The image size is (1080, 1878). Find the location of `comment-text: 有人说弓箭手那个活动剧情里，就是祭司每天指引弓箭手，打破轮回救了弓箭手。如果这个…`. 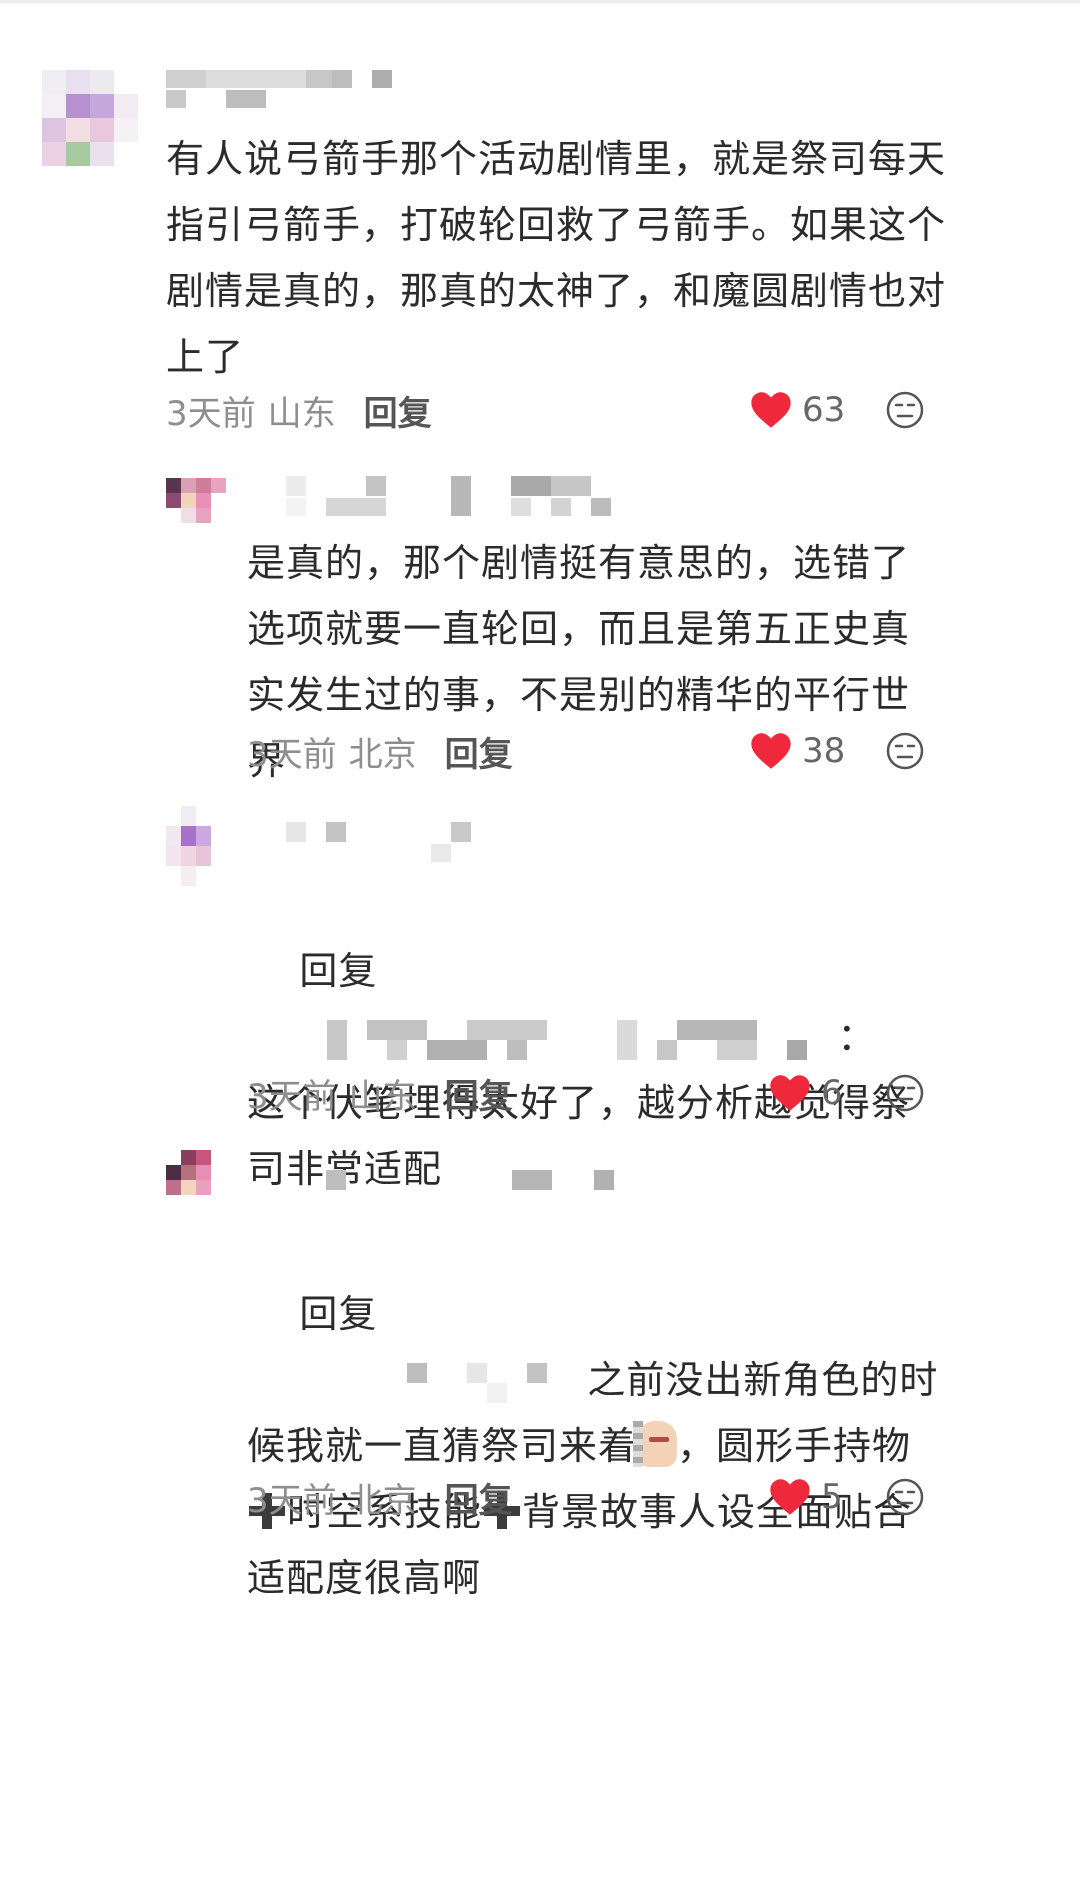

comment-text: 有人说弓箭手那个活动剧情里，就是祭司每天指引弓箭手，打破轮回救了弓箭手。如果这个… is located at coordinates (556, 258).